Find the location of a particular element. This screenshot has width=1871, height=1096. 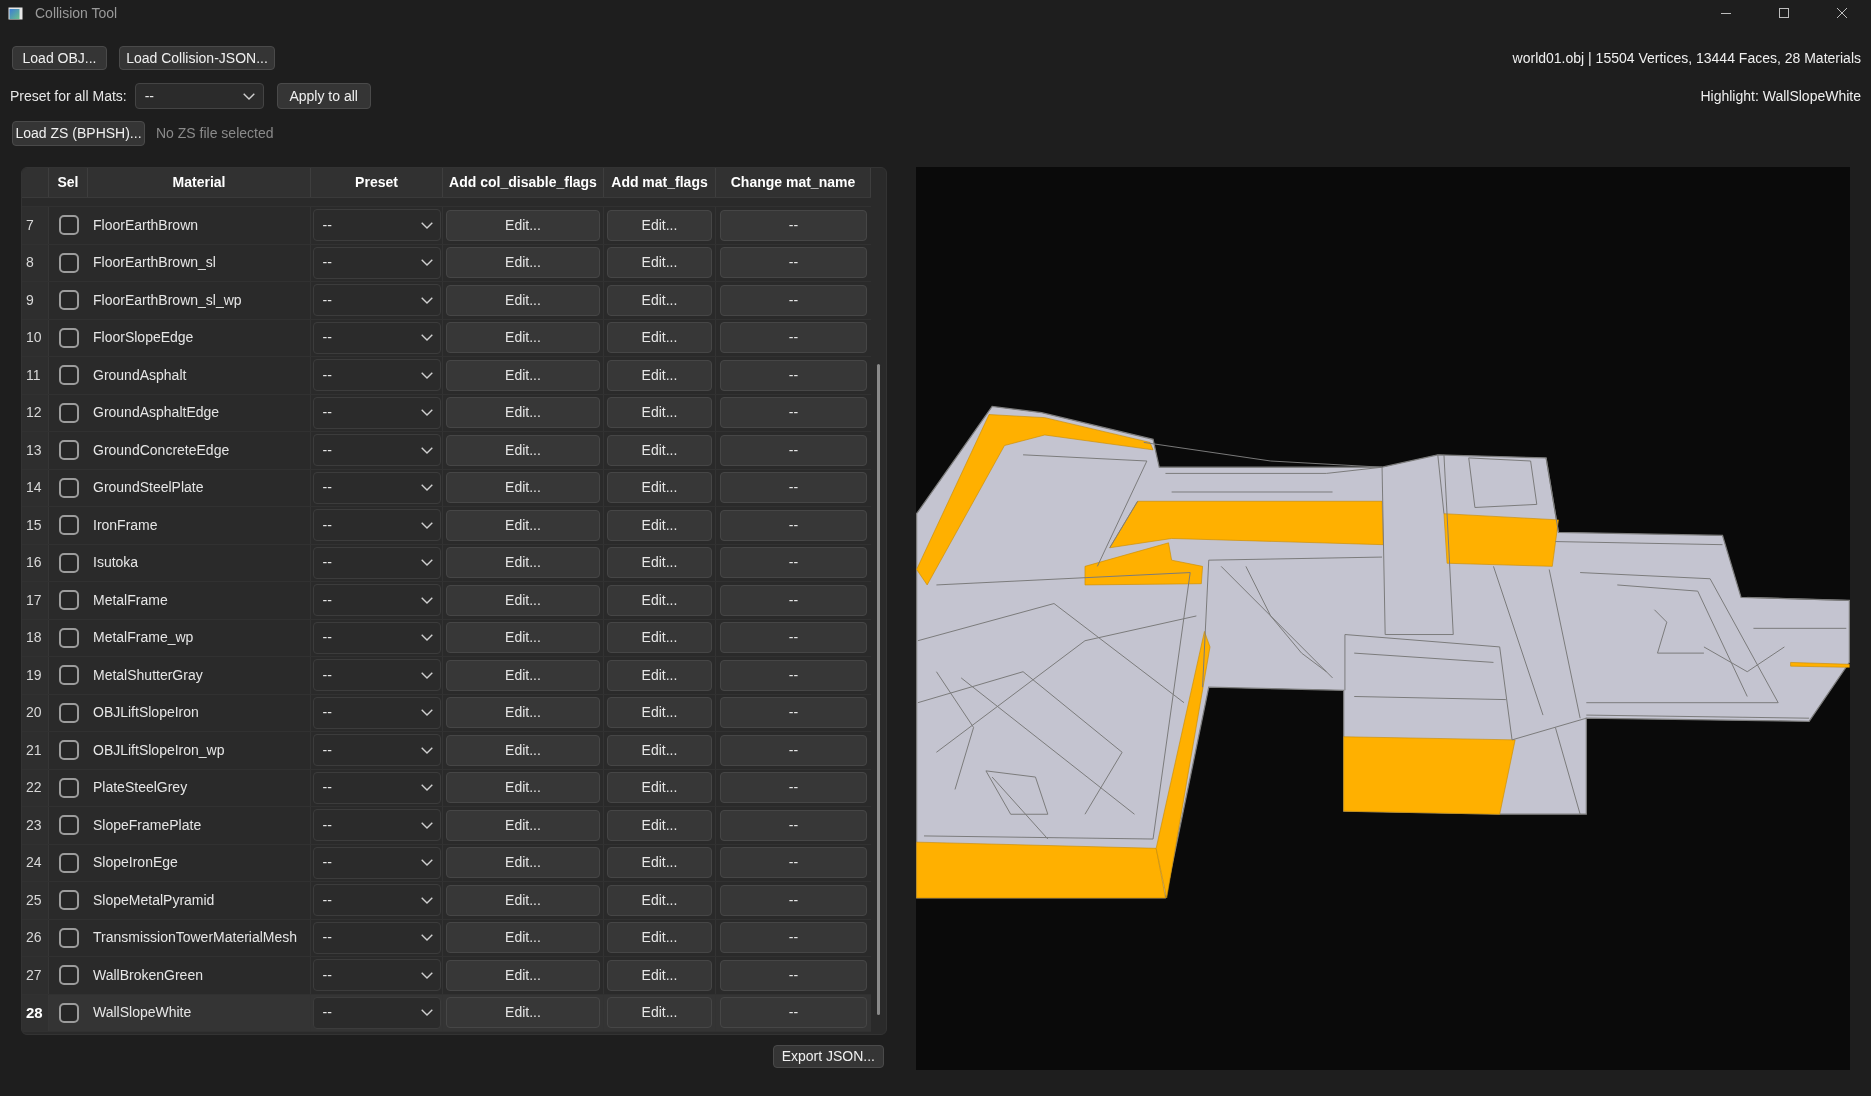

table-row: 15 IronFrame -- Edit... Edit... -- is located at coordinates (446, 526).